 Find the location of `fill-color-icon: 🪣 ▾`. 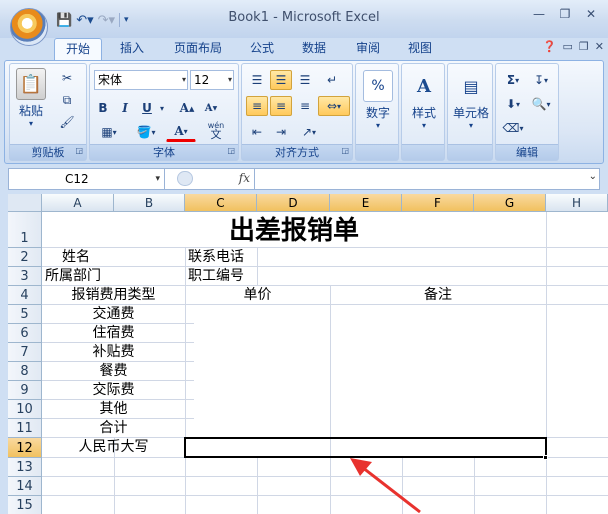

fill-color-icon: 🪣 ▾ is located at coordinates (146, 132).